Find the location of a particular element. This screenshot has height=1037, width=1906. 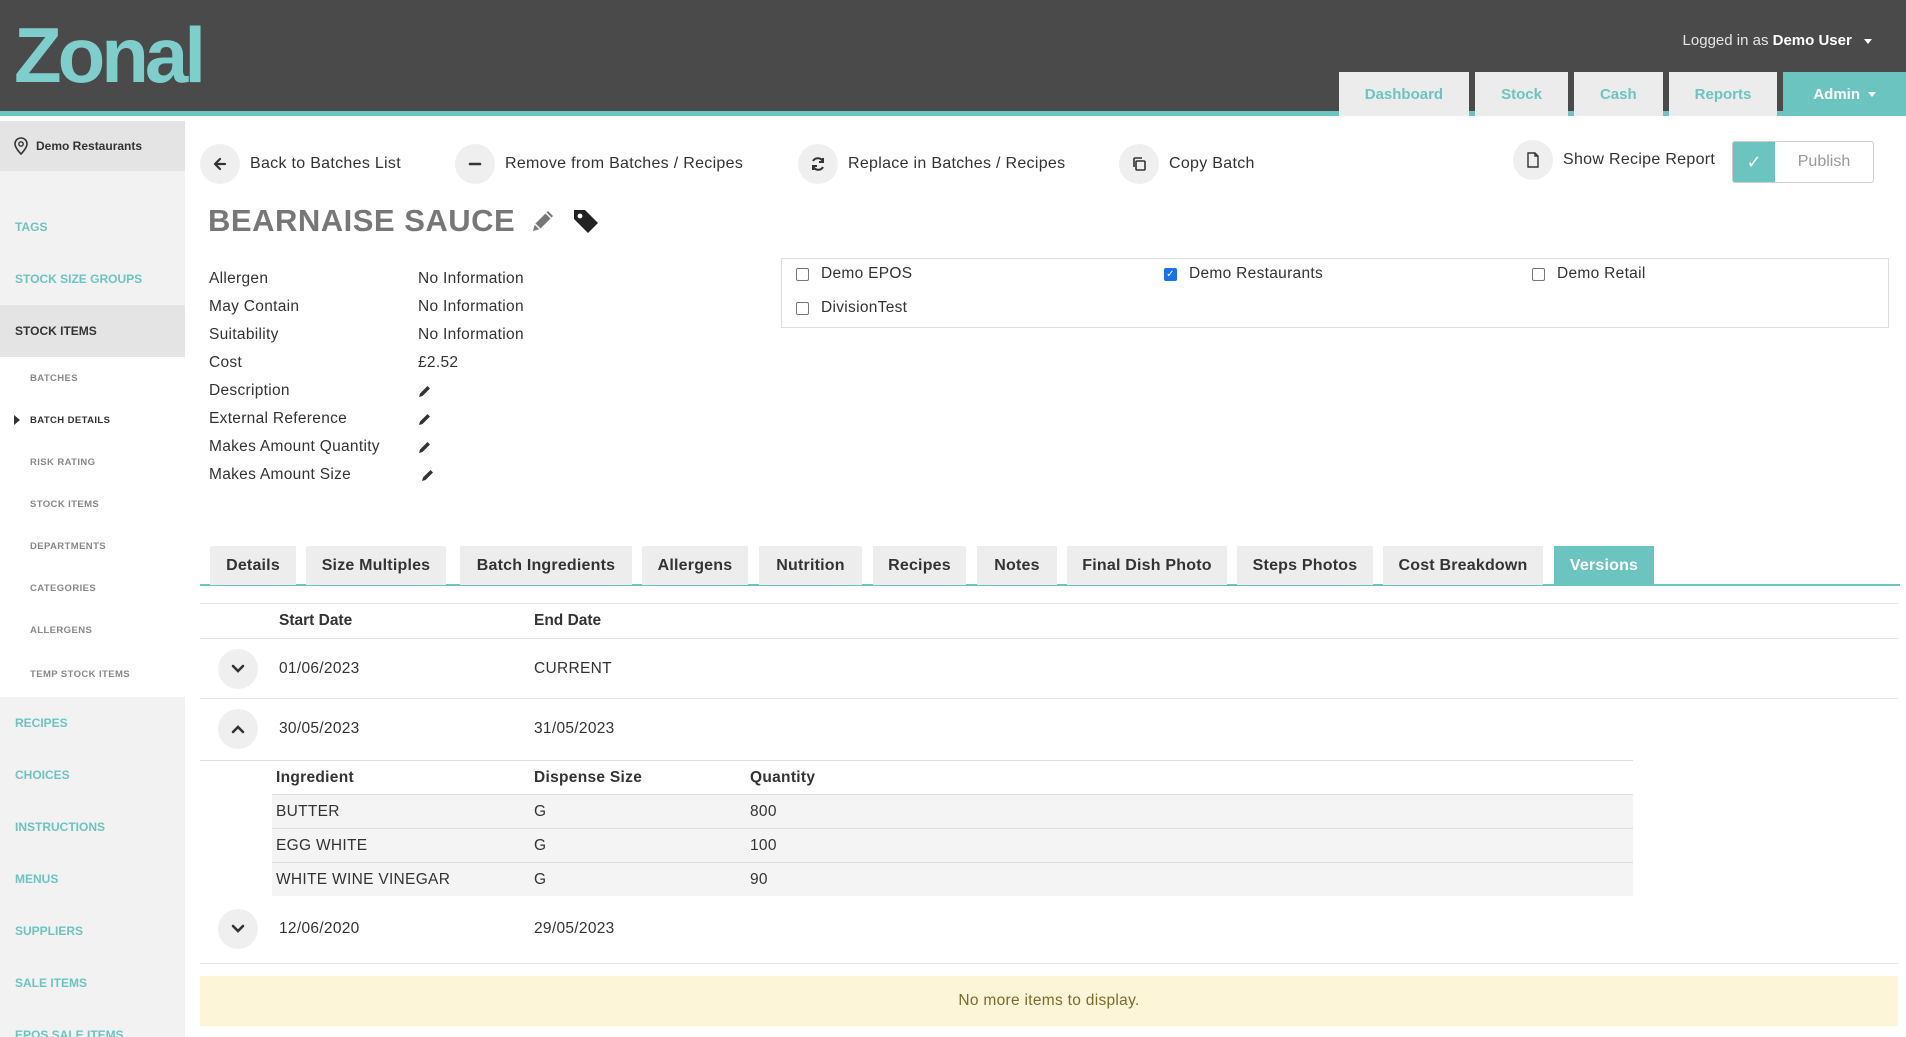

ingredient-name: WHITE WINE VINEGAR is located at coordinates (363, 879).